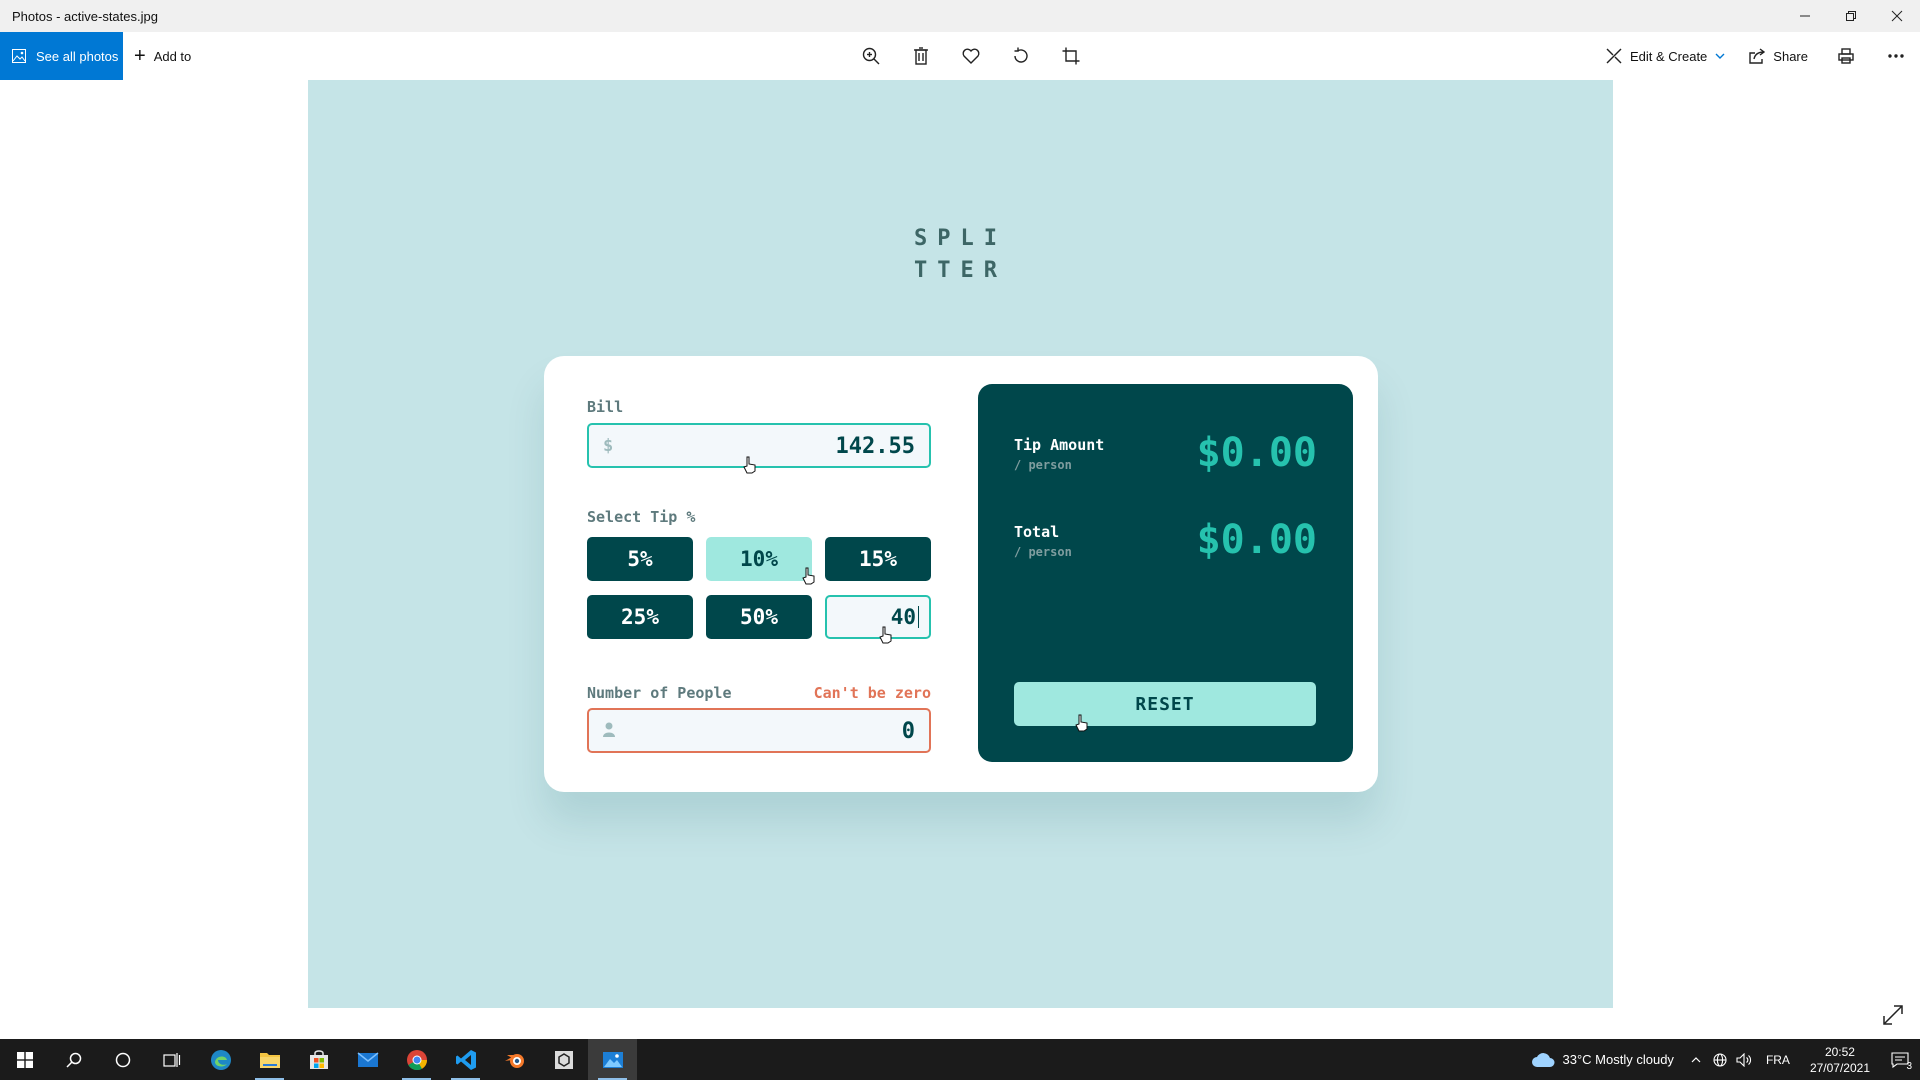 Image resolution: width=1920 pixels, height=1080 pixels. Describe the element at coordinates (759, 559) in the screenshot. I see `tip-10-button: 10%` at that location.